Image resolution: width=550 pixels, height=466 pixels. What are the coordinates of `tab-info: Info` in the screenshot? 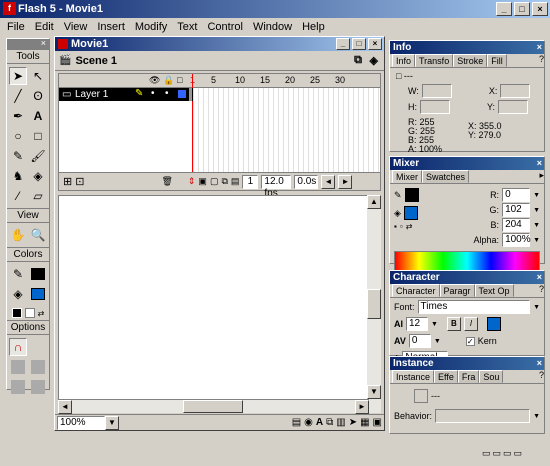 It's located at (404, 60).